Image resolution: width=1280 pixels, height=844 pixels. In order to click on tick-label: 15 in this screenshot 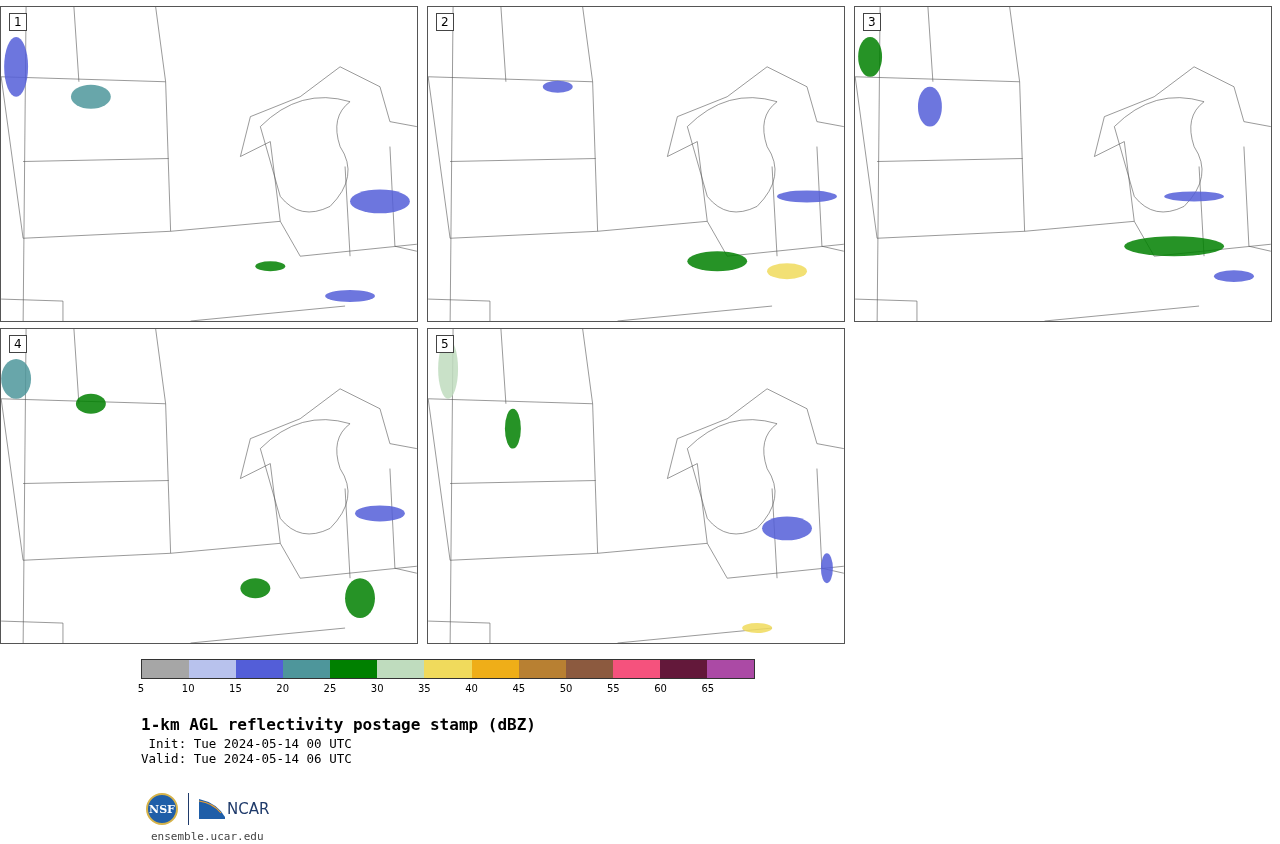, I will do `click(235, 688)`.